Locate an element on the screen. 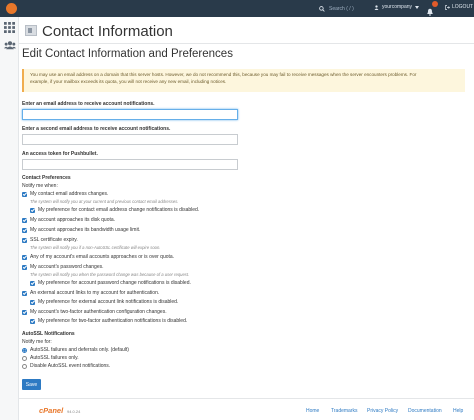 The image size is (474, 420). user-icon is located at coordinates (376, 7).